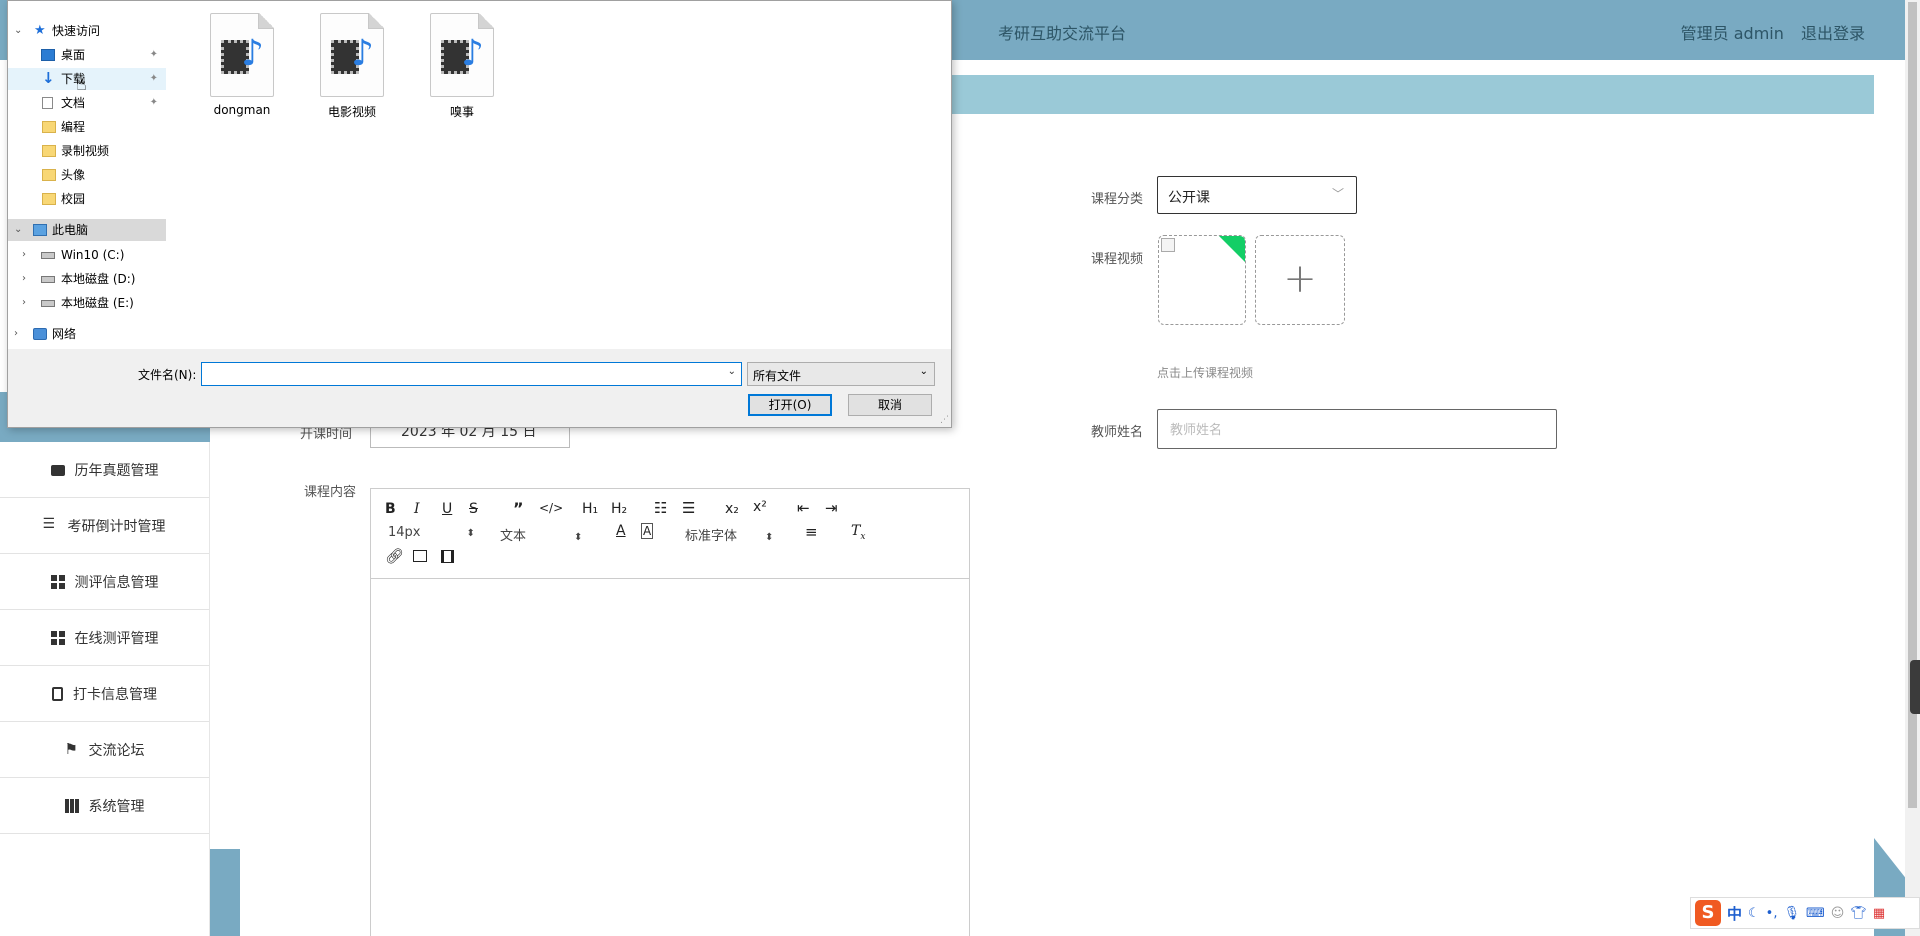  Describe the element at coordinates (351, 112) in the screenshot. I see `file-name: 电影视频` at that location.